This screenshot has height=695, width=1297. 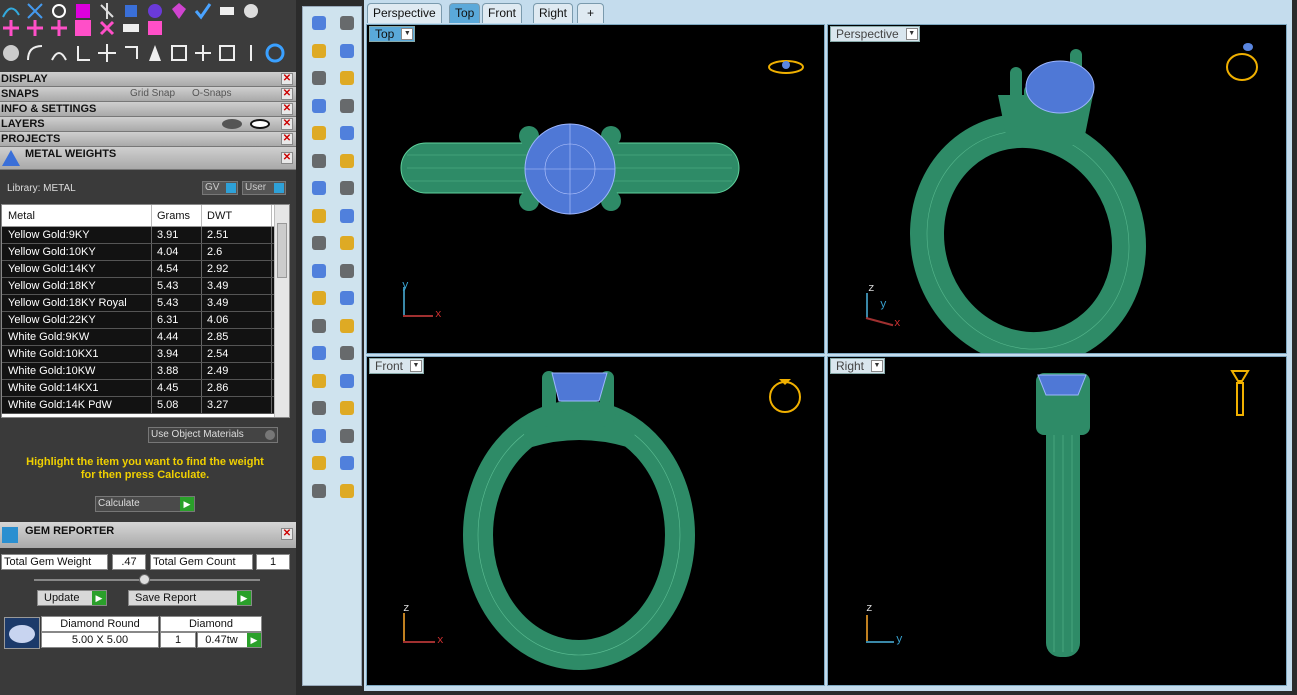 What do you see at coordinates (155, 53) in the screenshot?
I see `flame-tool-icon` at bounding box center [155, 53].